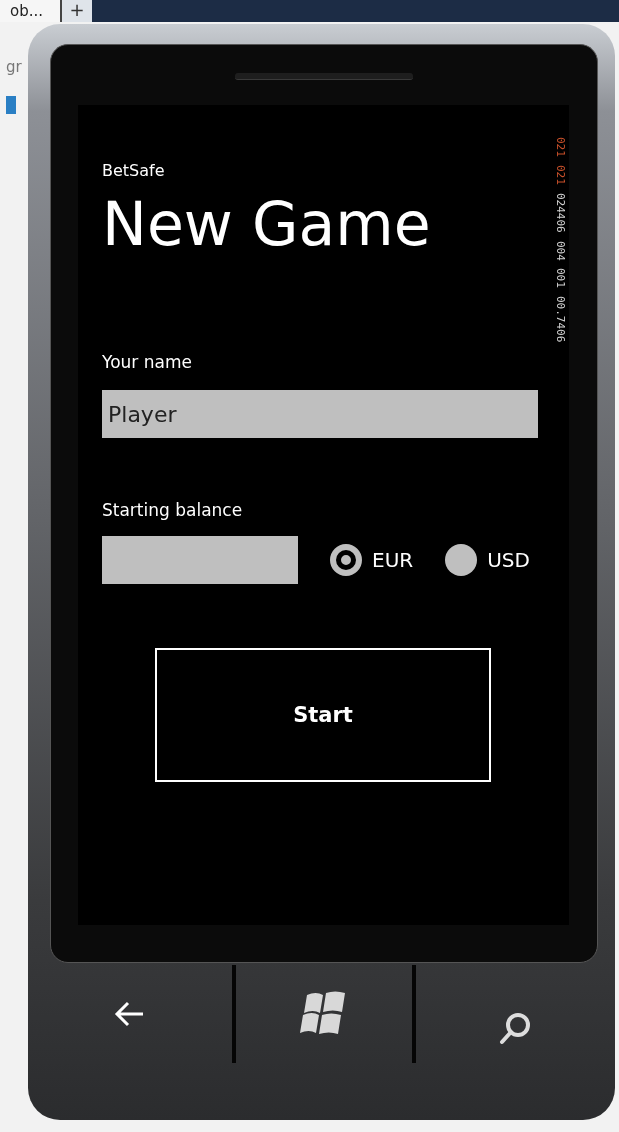 This screenshot has height=1132, width=619. I want to click on new-tab-button: +, so click(77, 11).